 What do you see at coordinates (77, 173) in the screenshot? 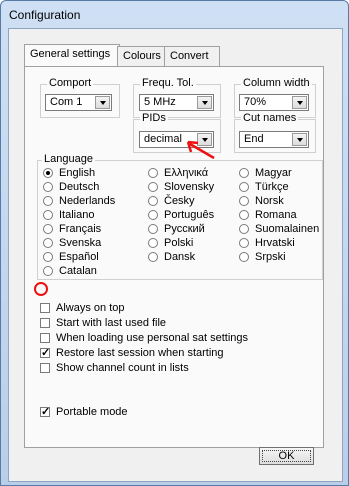
I see `radio-label: English` at bounding box center [77, 173].